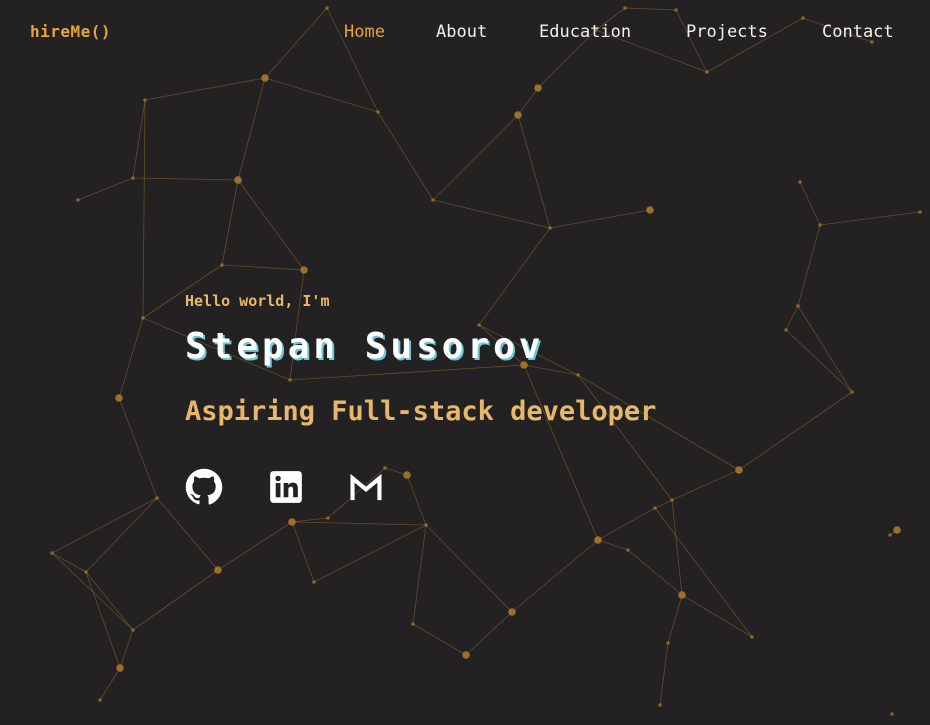 This screenshot has width=930, height=725. I want to click on linkedin-link, so click(286, 487).